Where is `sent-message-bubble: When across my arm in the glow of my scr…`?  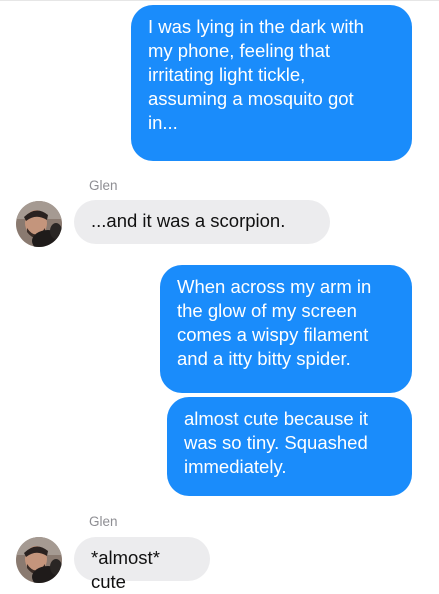
sent-message-bubble: When across my arm in the glow of my scr… is located at coordinates (286, 329).